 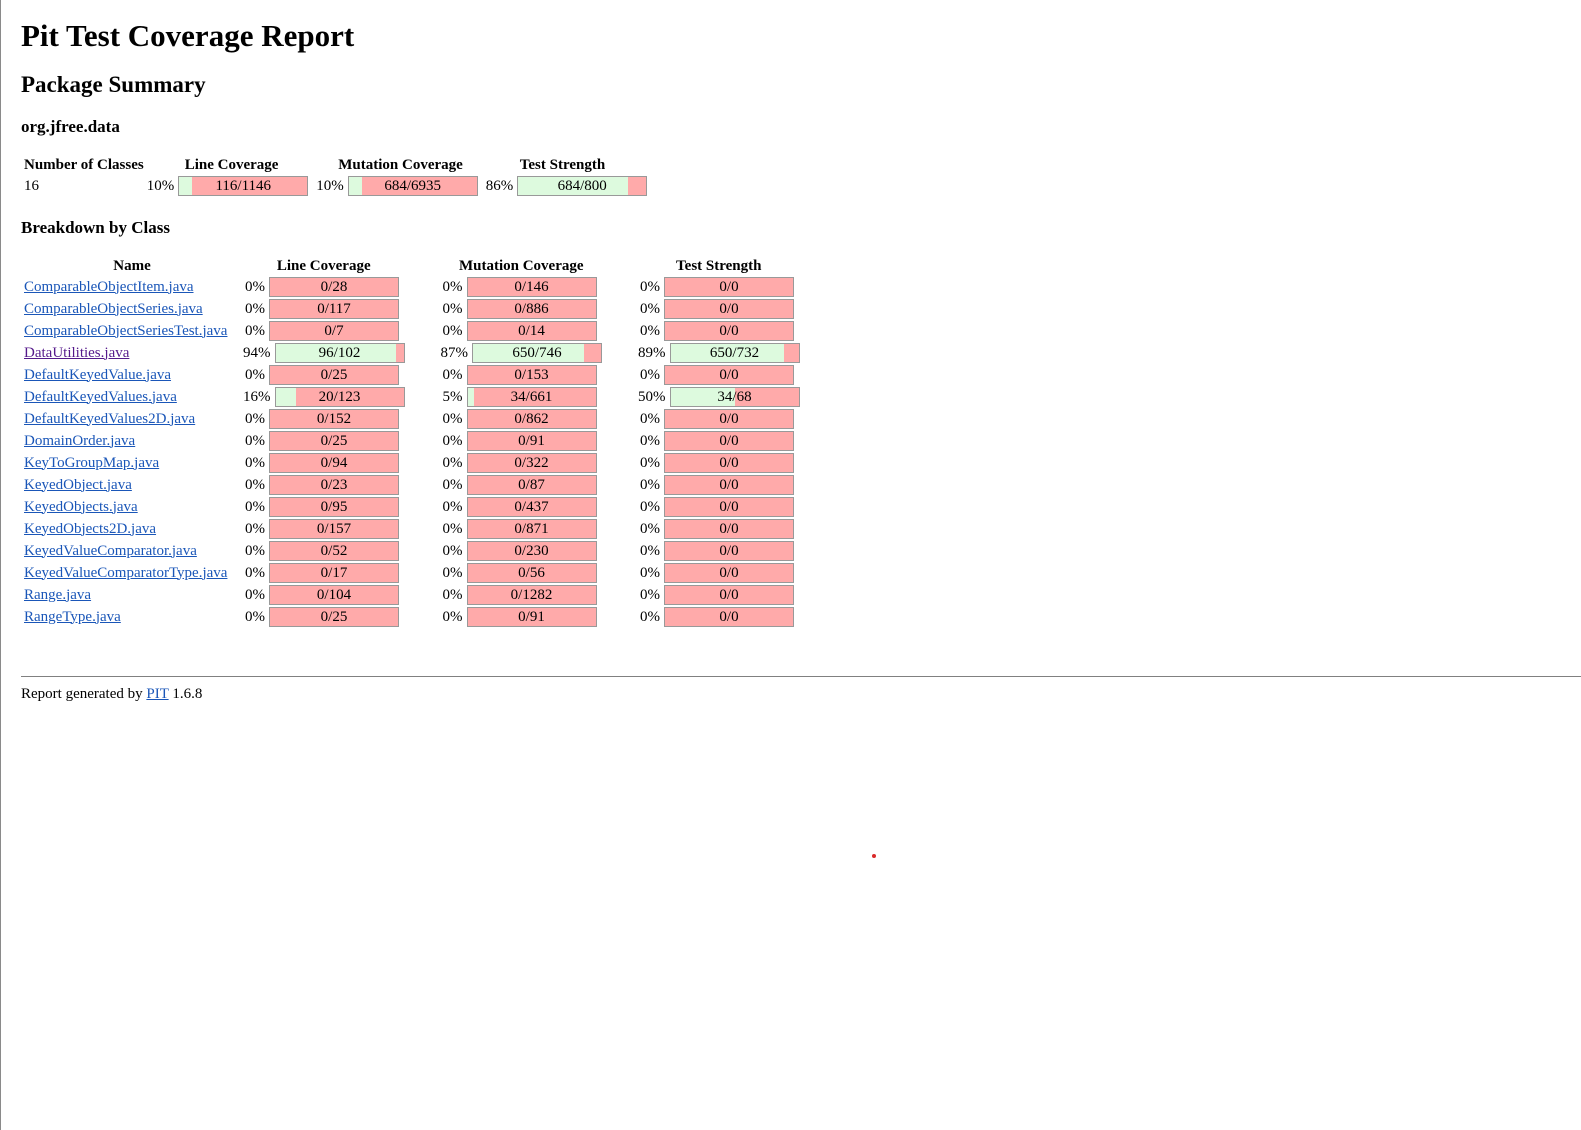 What do you see at coordinates (324, 573) in the screenshot?
I see `line-coverage-cell: 0% 0/17` at bounding box center [324, 573].